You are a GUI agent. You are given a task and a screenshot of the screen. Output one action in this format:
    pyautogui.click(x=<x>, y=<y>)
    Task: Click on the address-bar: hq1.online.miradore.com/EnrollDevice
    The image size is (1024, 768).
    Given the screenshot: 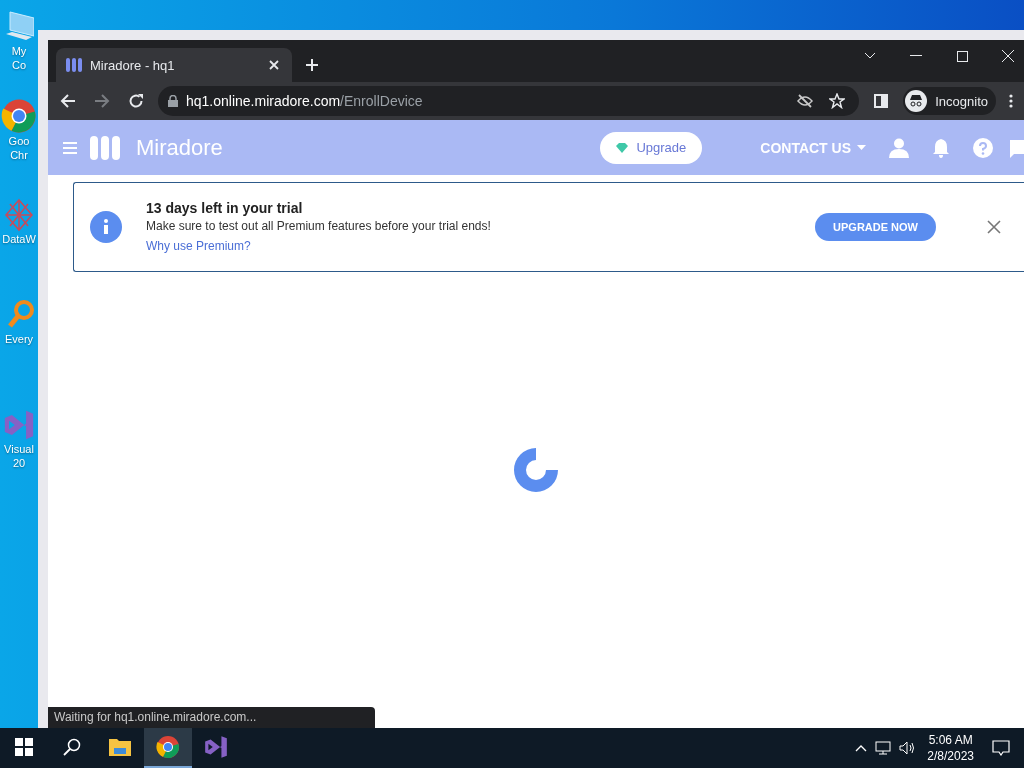 What is the action you would take?
    pyautogui.click(x=509, y=101)
    